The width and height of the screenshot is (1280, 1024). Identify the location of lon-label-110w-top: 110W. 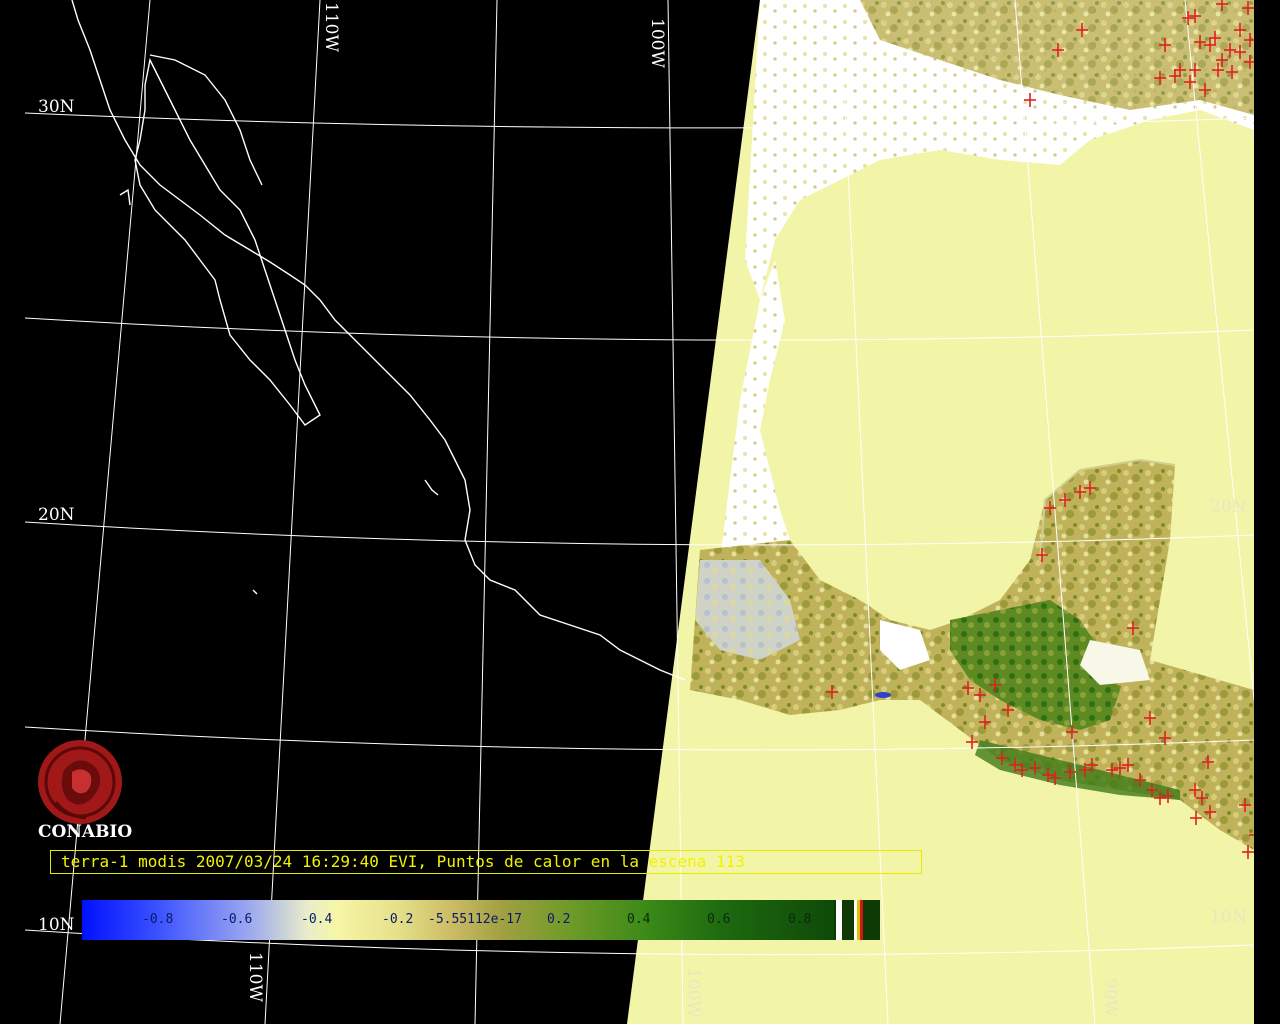
(331, 27).